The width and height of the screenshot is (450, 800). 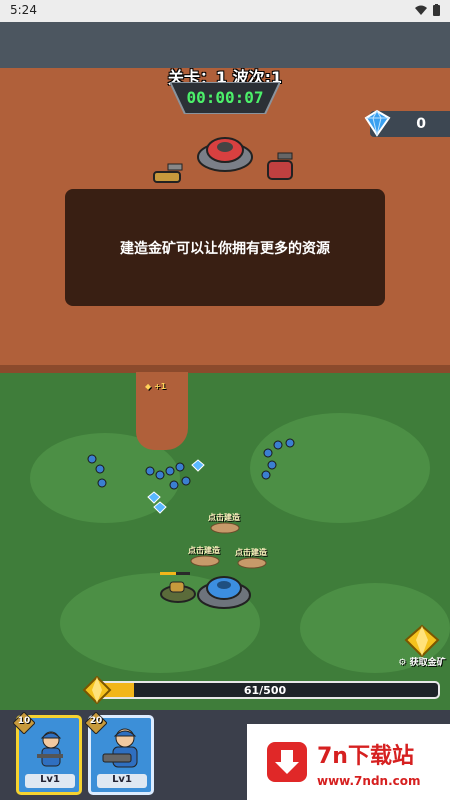 What do you see at coordinates (365, 756) in the screenshot?
I see `watermark-title: 7n下载站` at bounding box center [365, 756].